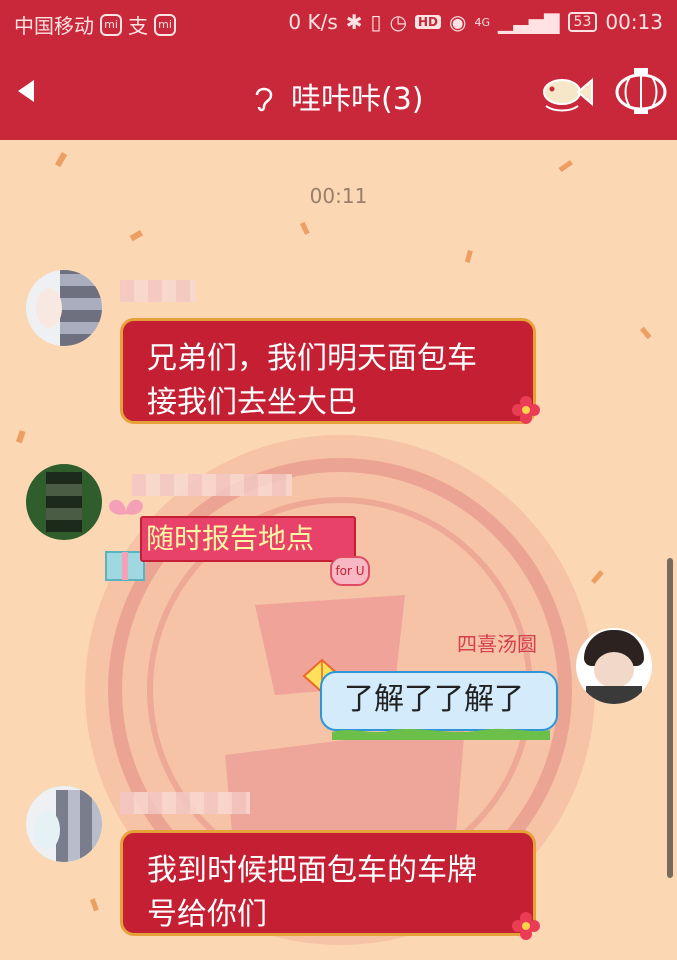 Image resolution: width=677 pixels, height=960 pixels. Describe the element at coordinates (338, 196) in the screenshot. I see `message-timestamp: 00:11` at that location.